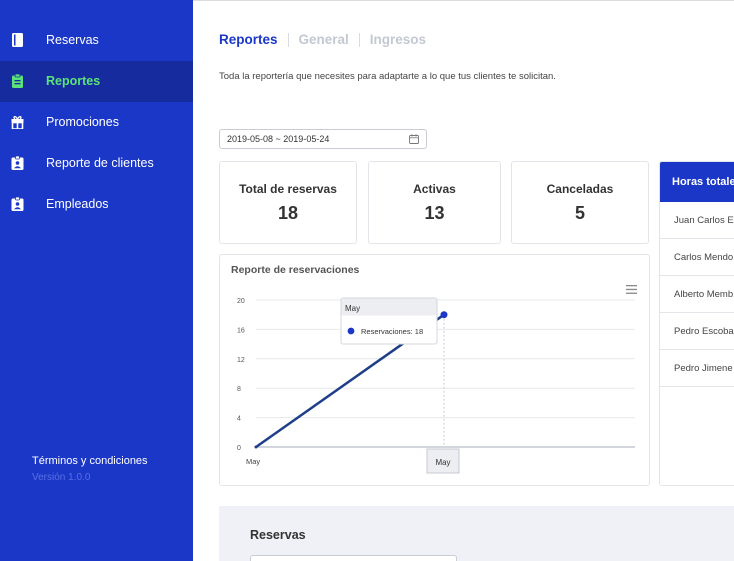 This screenshot has width=734, height=561. I want to click on book-icon, so click(17, 40).